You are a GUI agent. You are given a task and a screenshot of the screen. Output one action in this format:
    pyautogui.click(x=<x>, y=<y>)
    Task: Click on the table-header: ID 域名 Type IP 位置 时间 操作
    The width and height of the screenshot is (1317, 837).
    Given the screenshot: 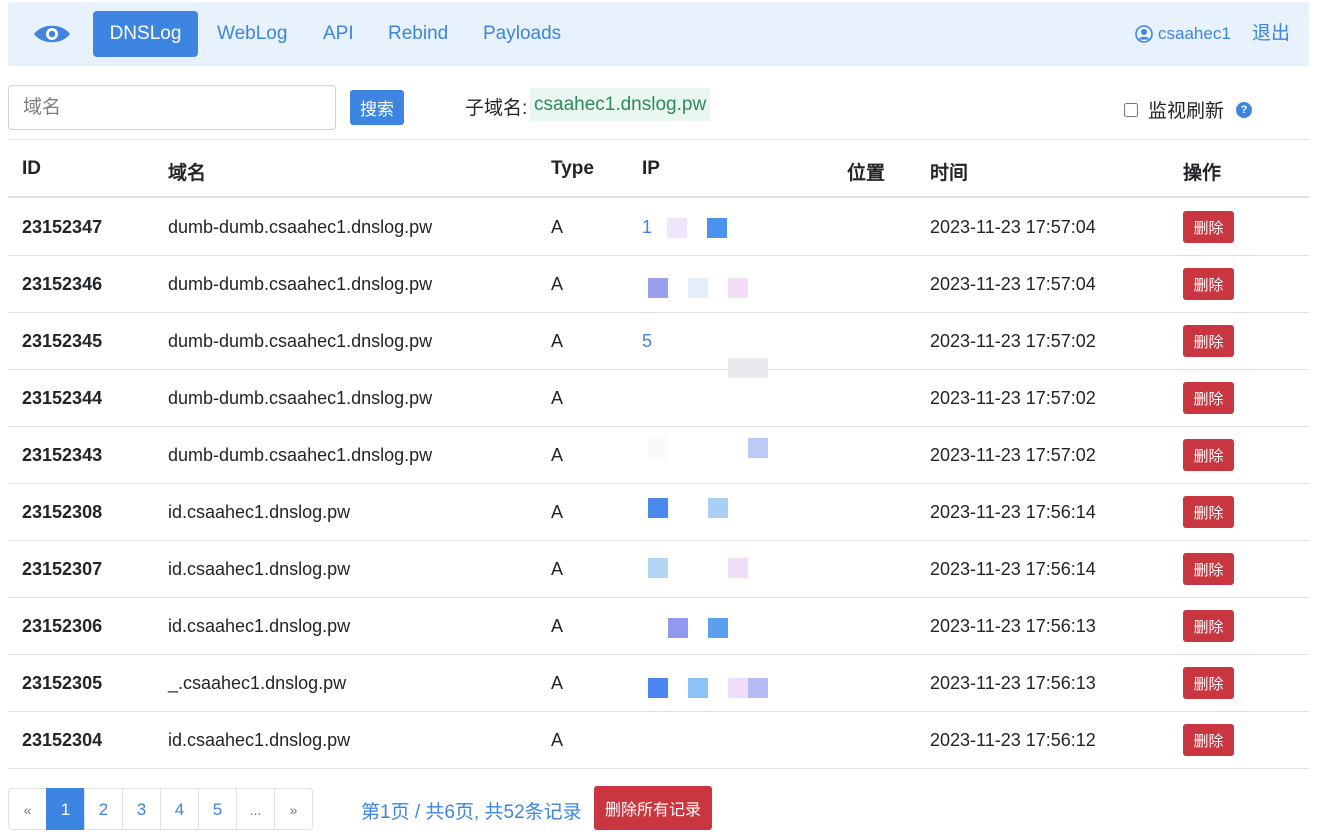 What is the action you would take?
    pyautogui.click(x=658, y=169)
    